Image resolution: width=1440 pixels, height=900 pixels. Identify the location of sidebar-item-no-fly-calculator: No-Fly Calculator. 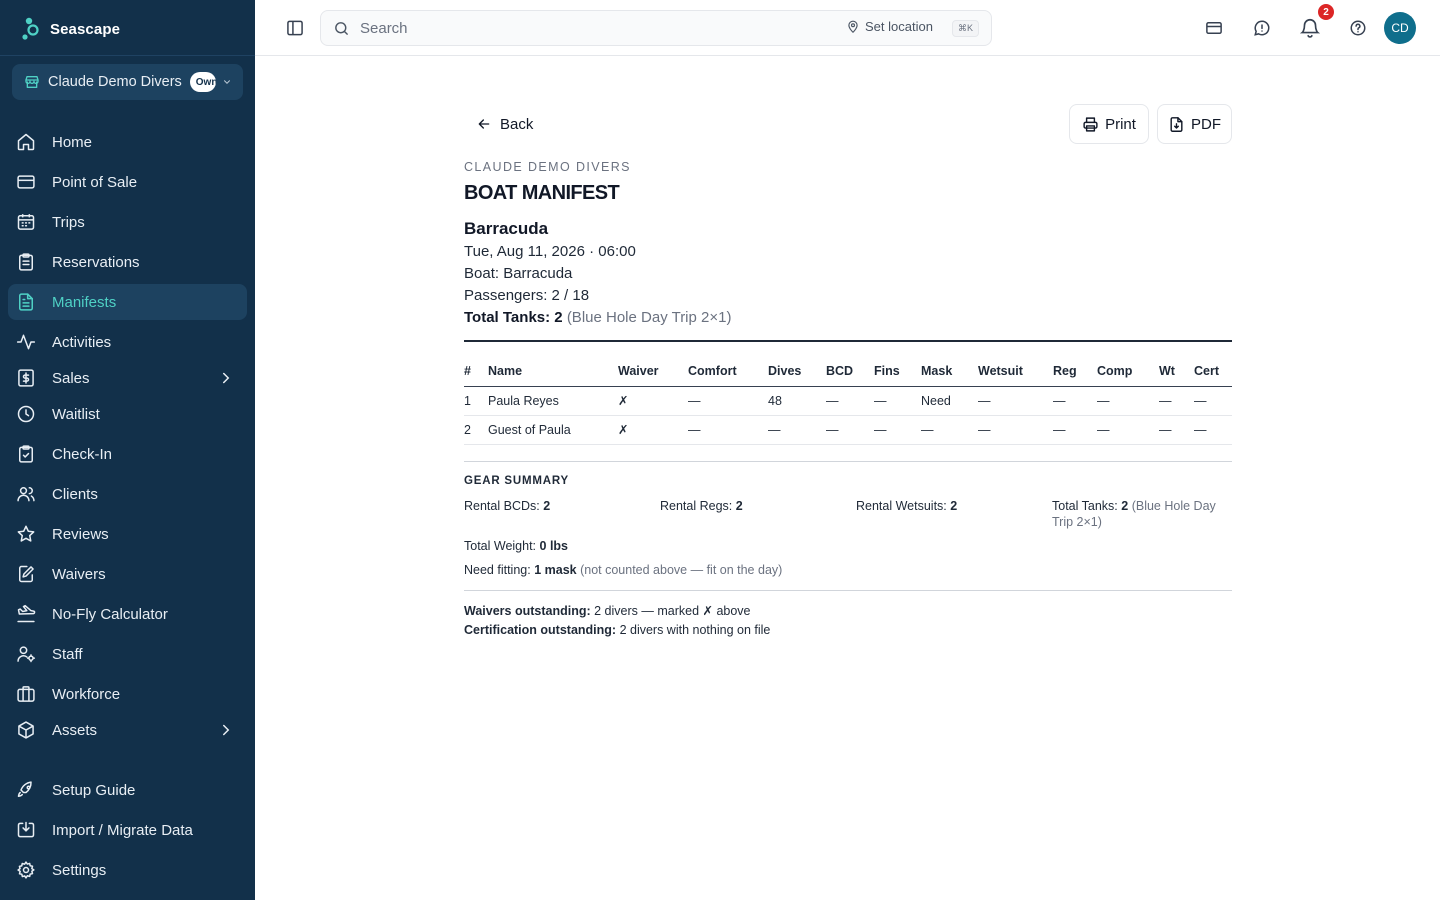
(127, 614).